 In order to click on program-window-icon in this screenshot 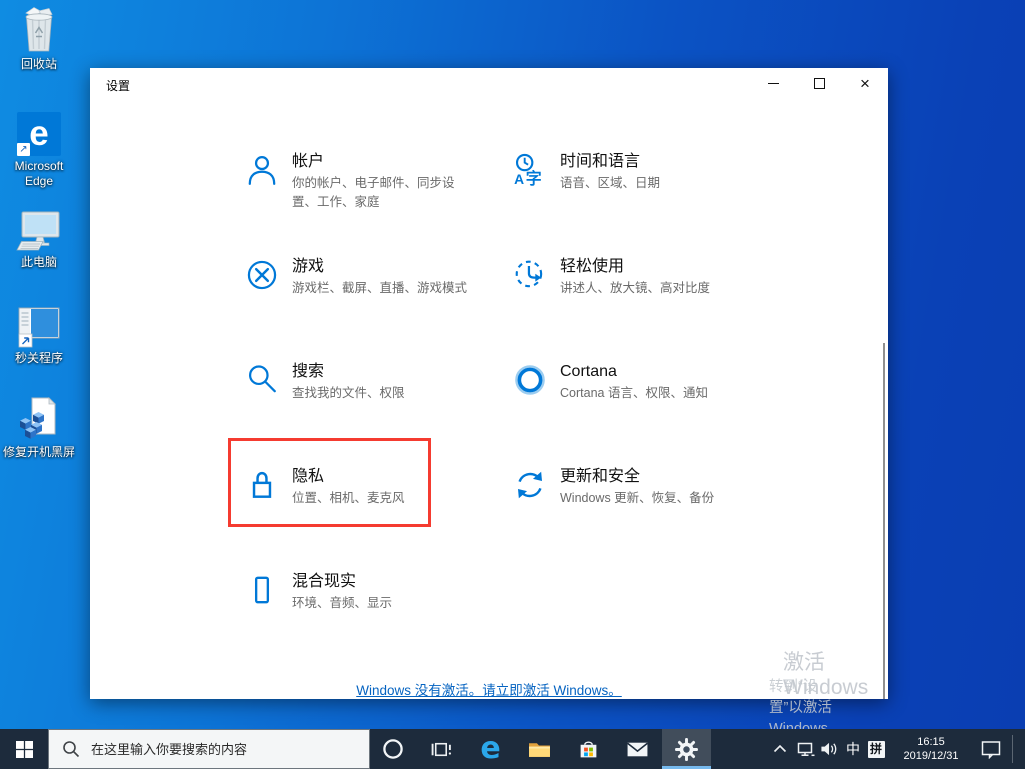, I will do `click(39, 324)`.